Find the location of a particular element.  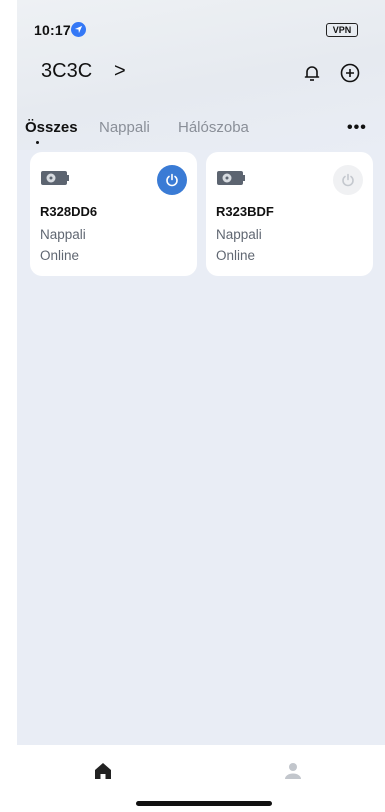

device-name: R328DD6 is located at coordinates (69, 211).